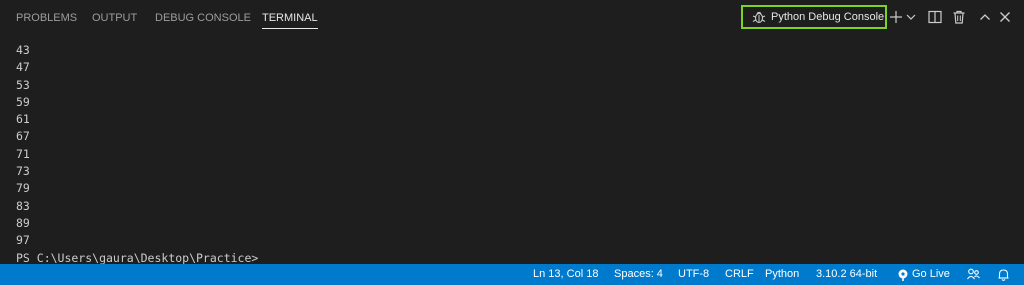 The width and height of the screenshot is (1024, 285). I want to click on bug-icon, so click(759, 17).